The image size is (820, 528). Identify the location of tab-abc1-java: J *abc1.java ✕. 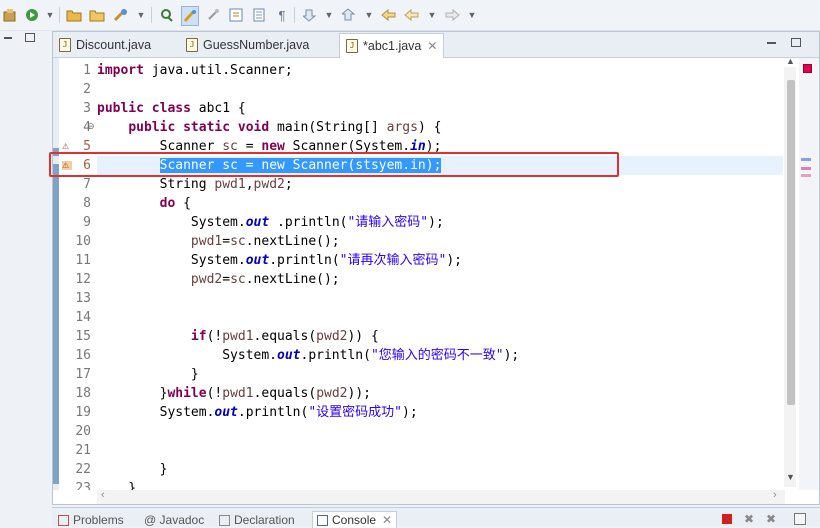
(392, 45).